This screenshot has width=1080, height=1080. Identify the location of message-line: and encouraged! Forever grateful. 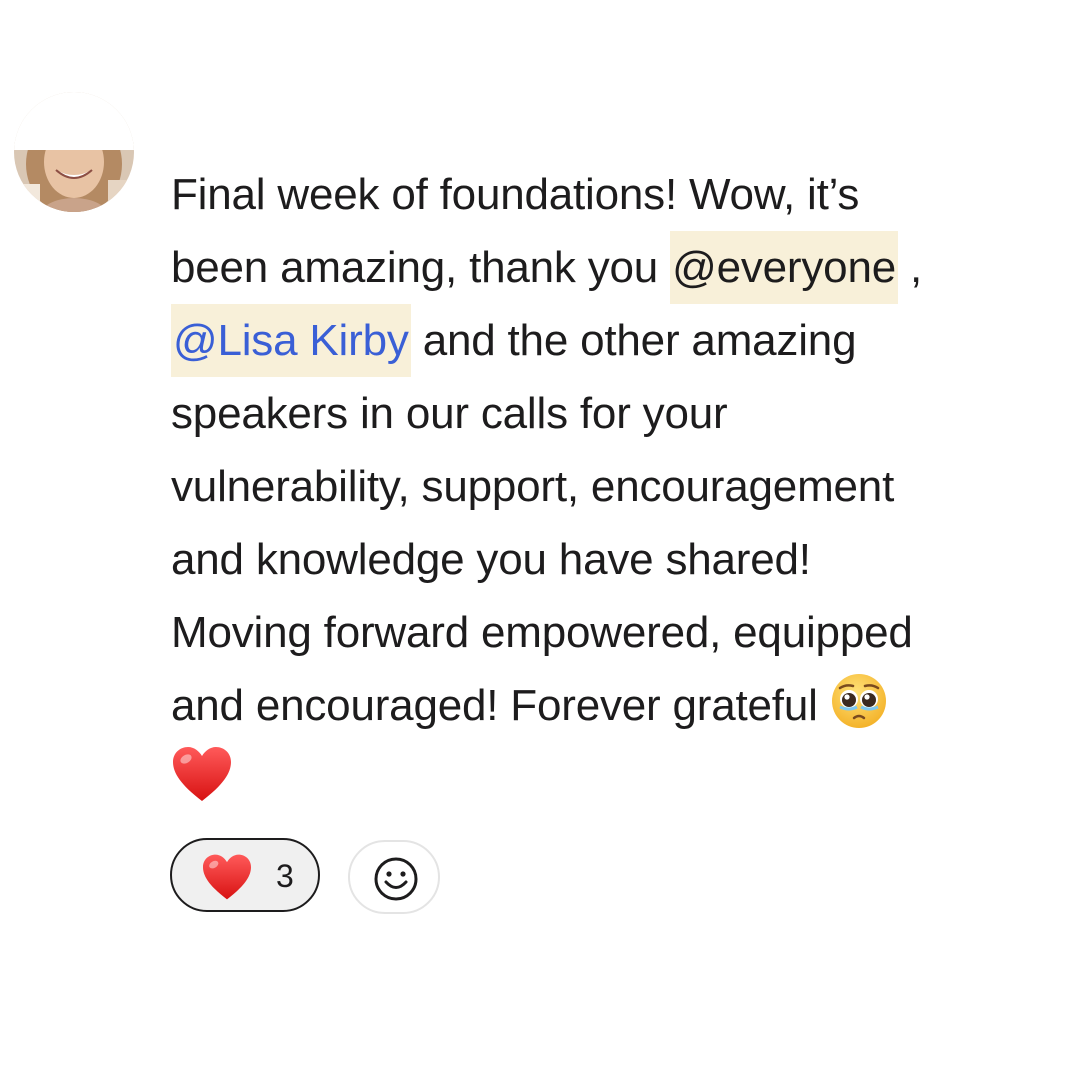
(616, 705).